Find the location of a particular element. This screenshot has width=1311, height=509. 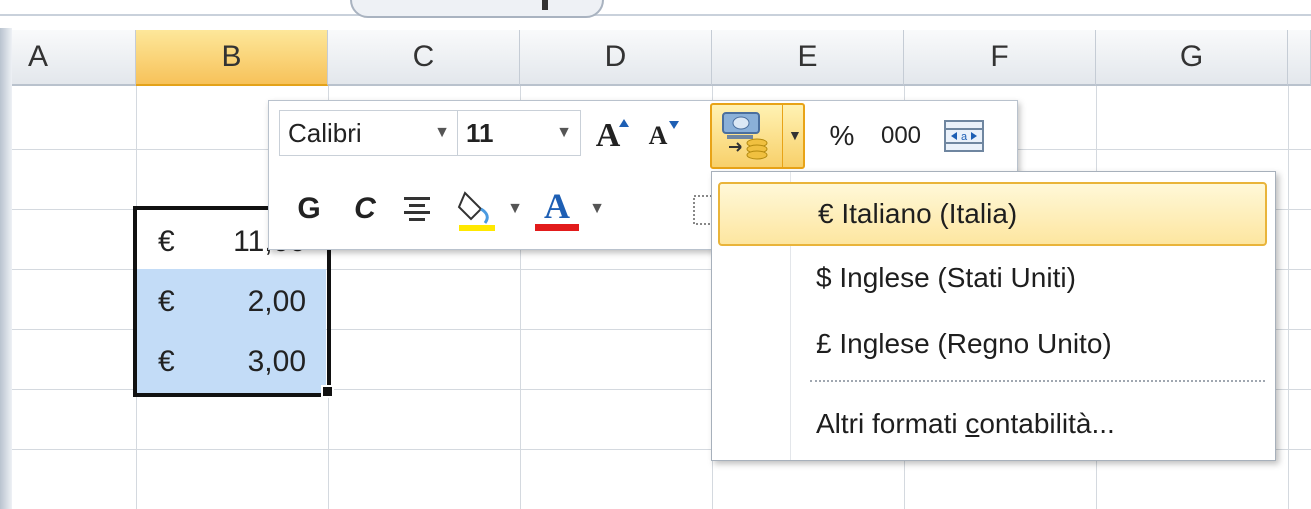

comma-style-button: 000 is located at coordinates (901, 136).